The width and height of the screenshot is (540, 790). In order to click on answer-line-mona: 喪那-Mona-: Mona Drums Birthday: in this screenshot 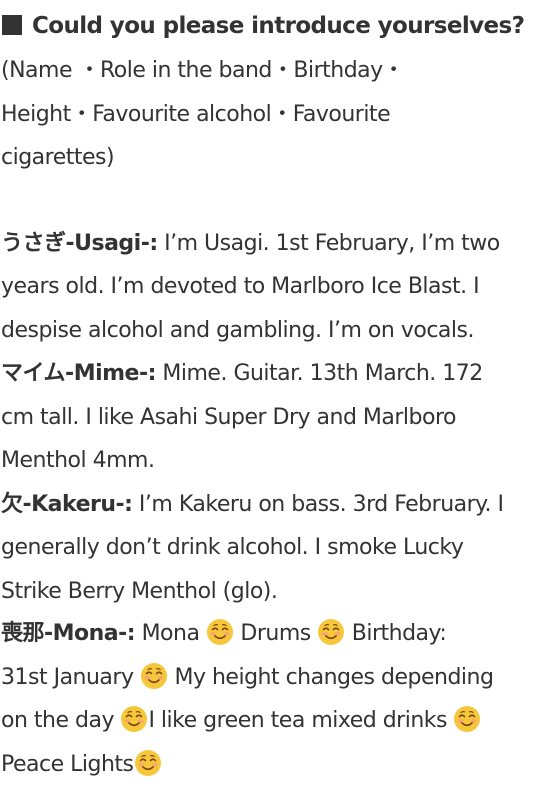, I will do `click(224, 634)`.